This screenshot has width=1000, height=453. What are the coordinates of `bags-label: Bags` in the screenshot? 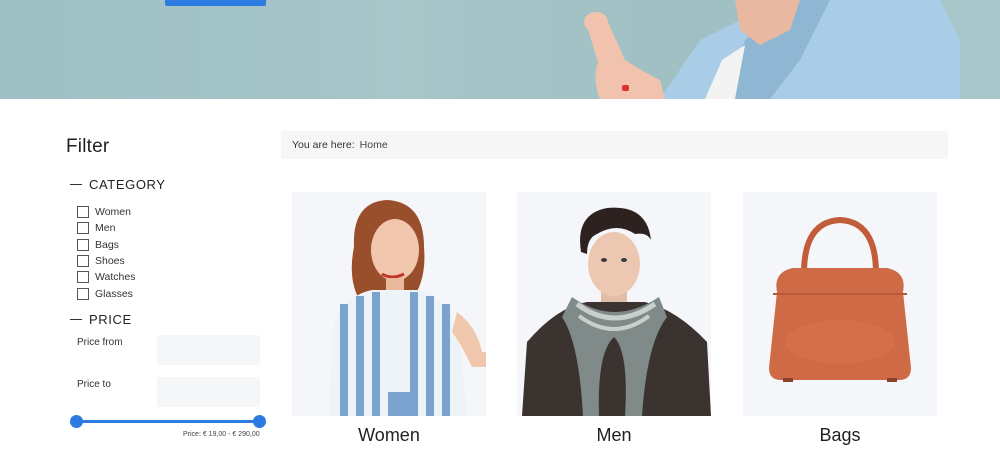 It's located at (840, 435).